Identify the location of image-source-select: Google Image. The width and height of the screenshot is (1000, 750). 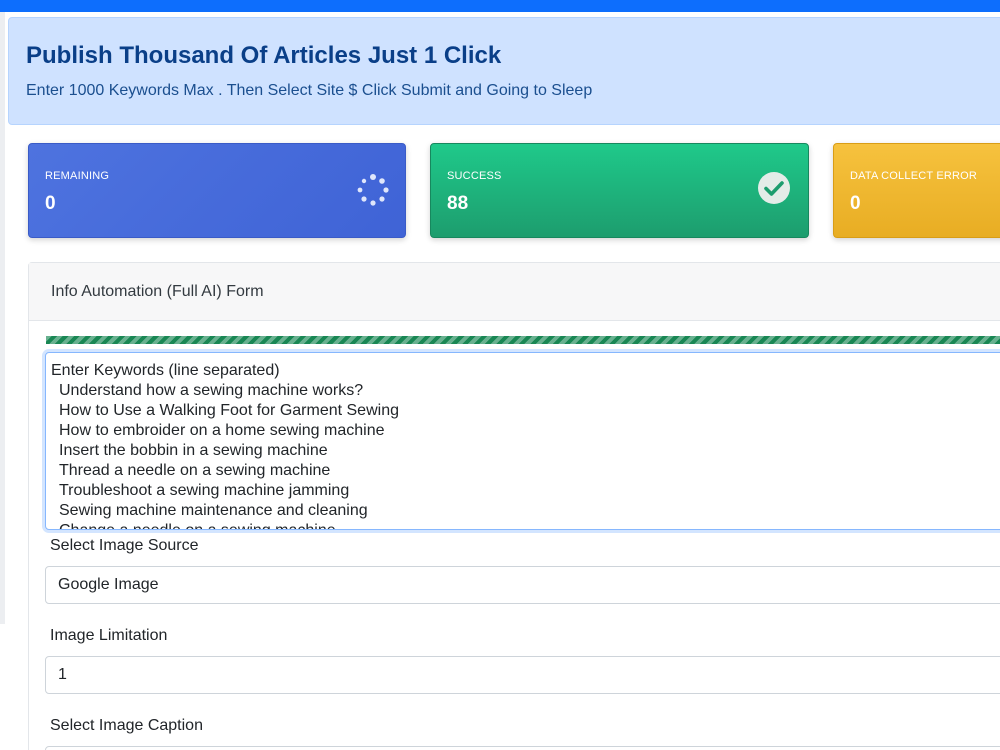
(522, 585).